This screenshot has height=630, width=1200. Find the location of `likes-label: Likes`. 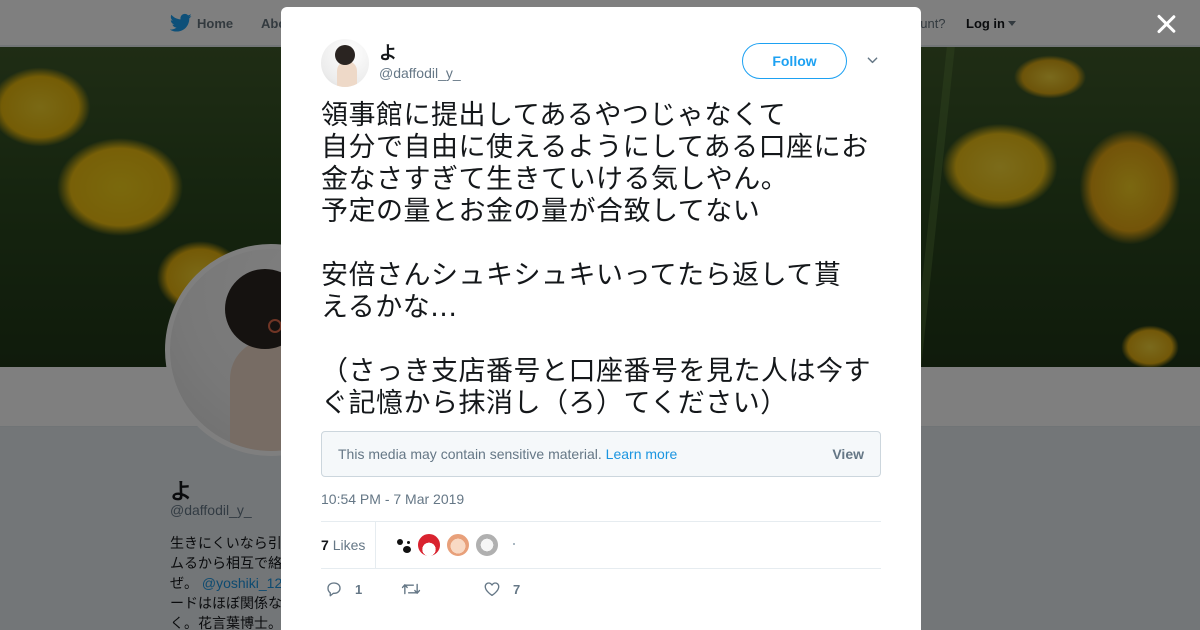

likes-label: Likes is located at coordinates (349, 545).